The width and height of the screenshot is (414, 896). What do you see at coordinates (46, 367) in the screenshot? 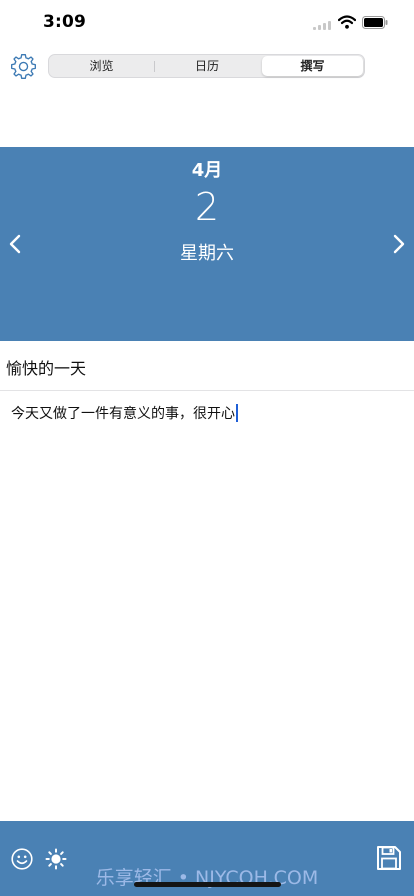
I see `entry-title-field: 愉快的一天` at bounding box center [46, 367].